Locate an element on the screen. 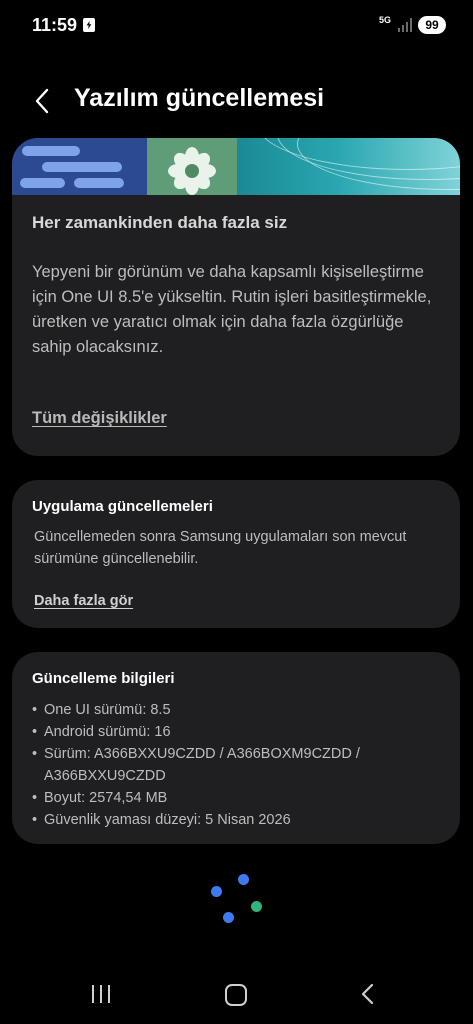 The height and width of the screenshot is (1024, 473). chevron-left-icon is located at coordinates (42, 101).